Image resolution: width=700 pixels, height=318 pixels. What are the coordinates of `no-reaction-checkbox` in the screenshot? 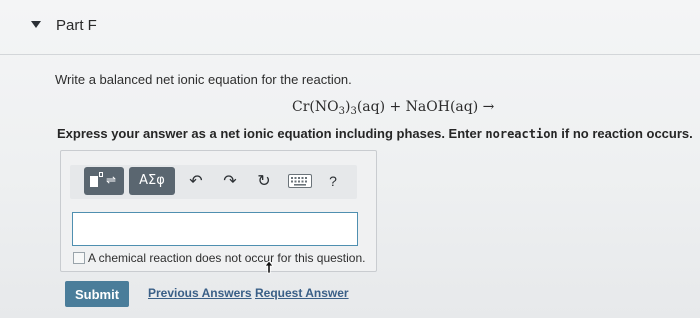 It's located at (79, 258).